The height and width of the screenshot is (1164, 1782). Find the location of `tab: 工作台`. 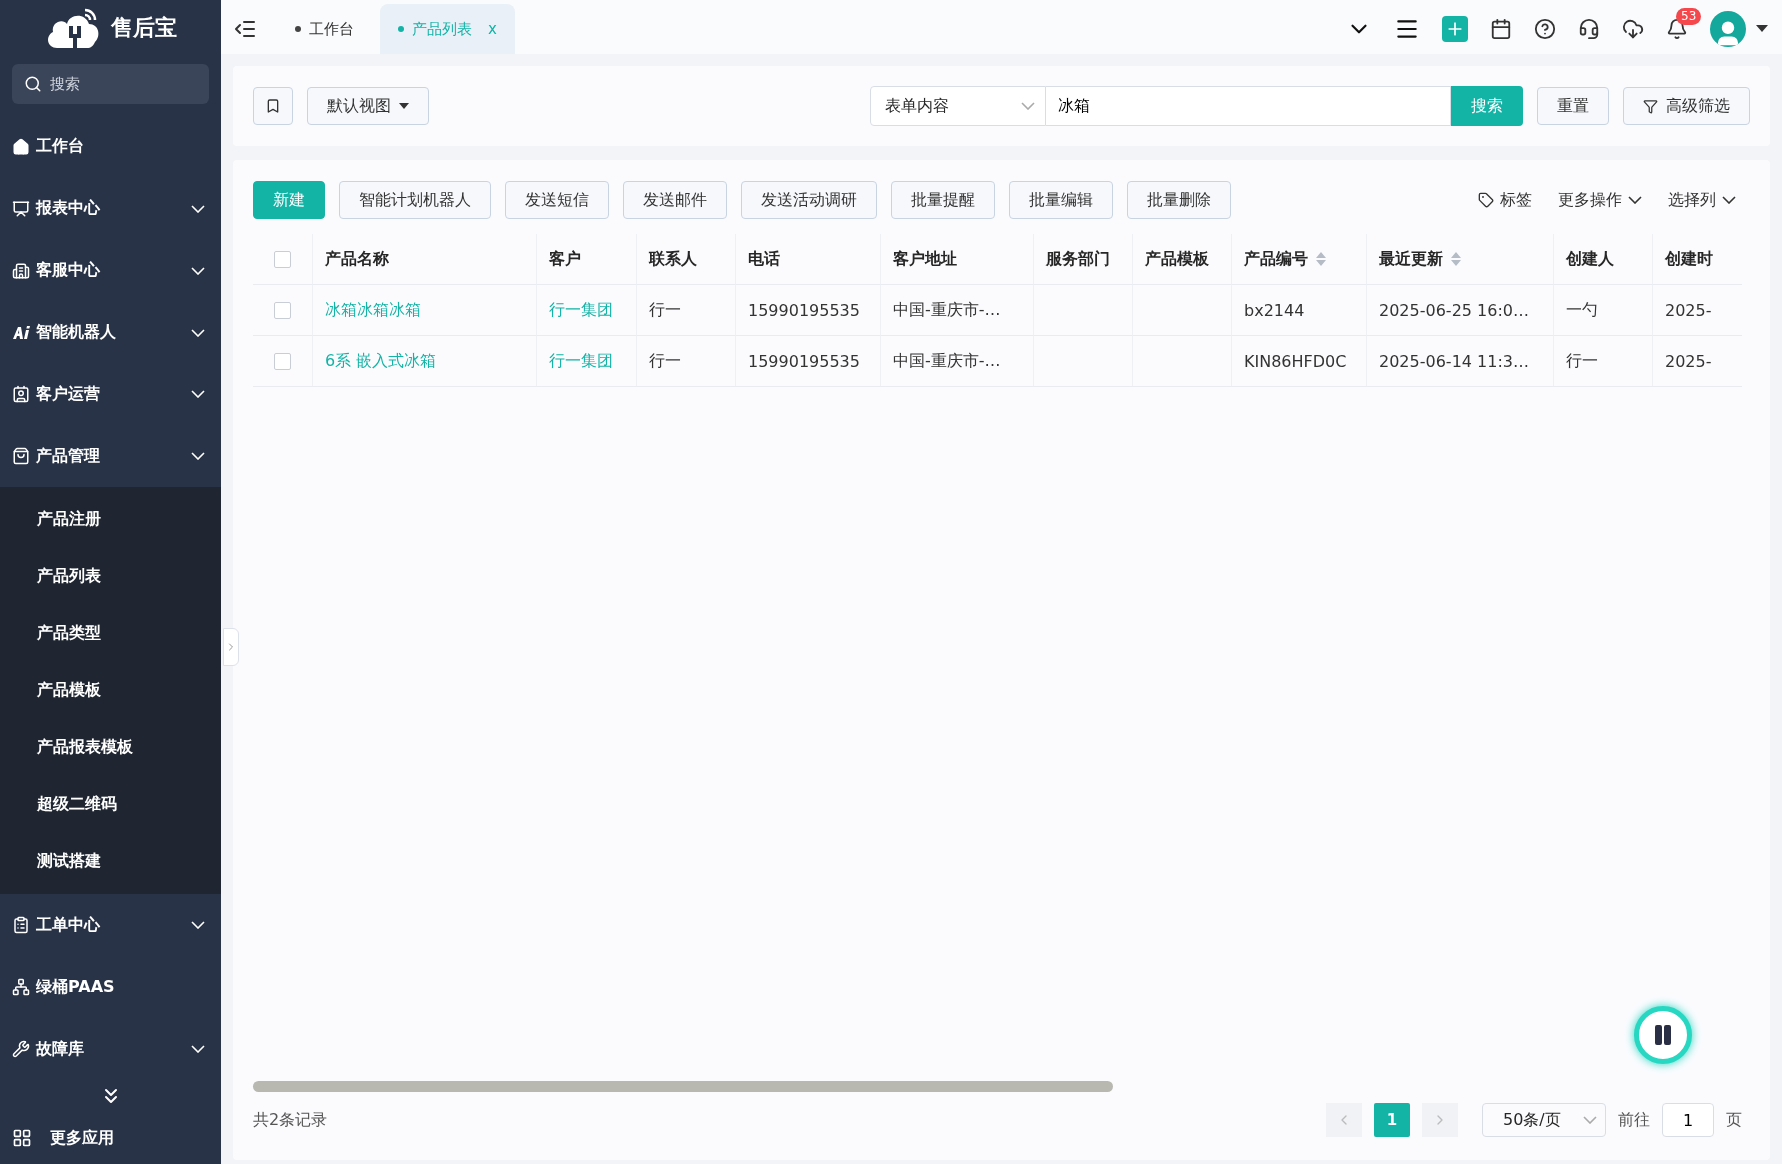

tab: 工作台 is located at coordinates (324, 29).